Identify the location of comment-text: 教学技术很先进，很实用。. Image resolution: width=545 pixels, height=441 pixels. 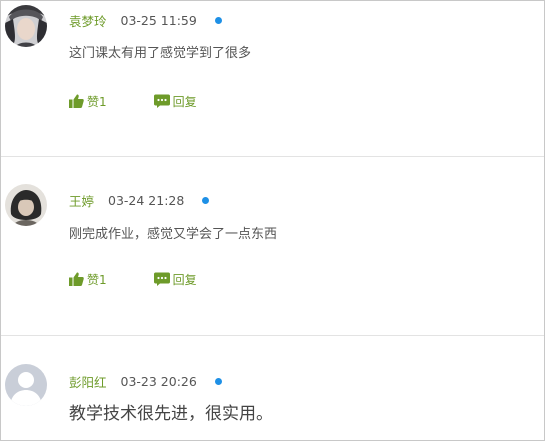
(171, 414).